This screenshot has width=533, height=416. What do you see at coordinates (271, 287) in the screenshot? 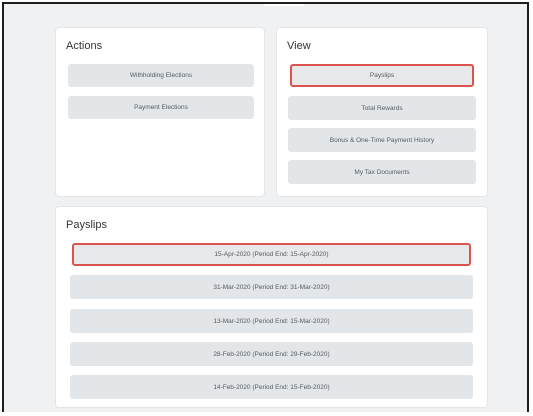
I see `payslip-row: 31-Mar-2020 (Period End: 31-Mar-2020)` at bounding box center [271, 287].